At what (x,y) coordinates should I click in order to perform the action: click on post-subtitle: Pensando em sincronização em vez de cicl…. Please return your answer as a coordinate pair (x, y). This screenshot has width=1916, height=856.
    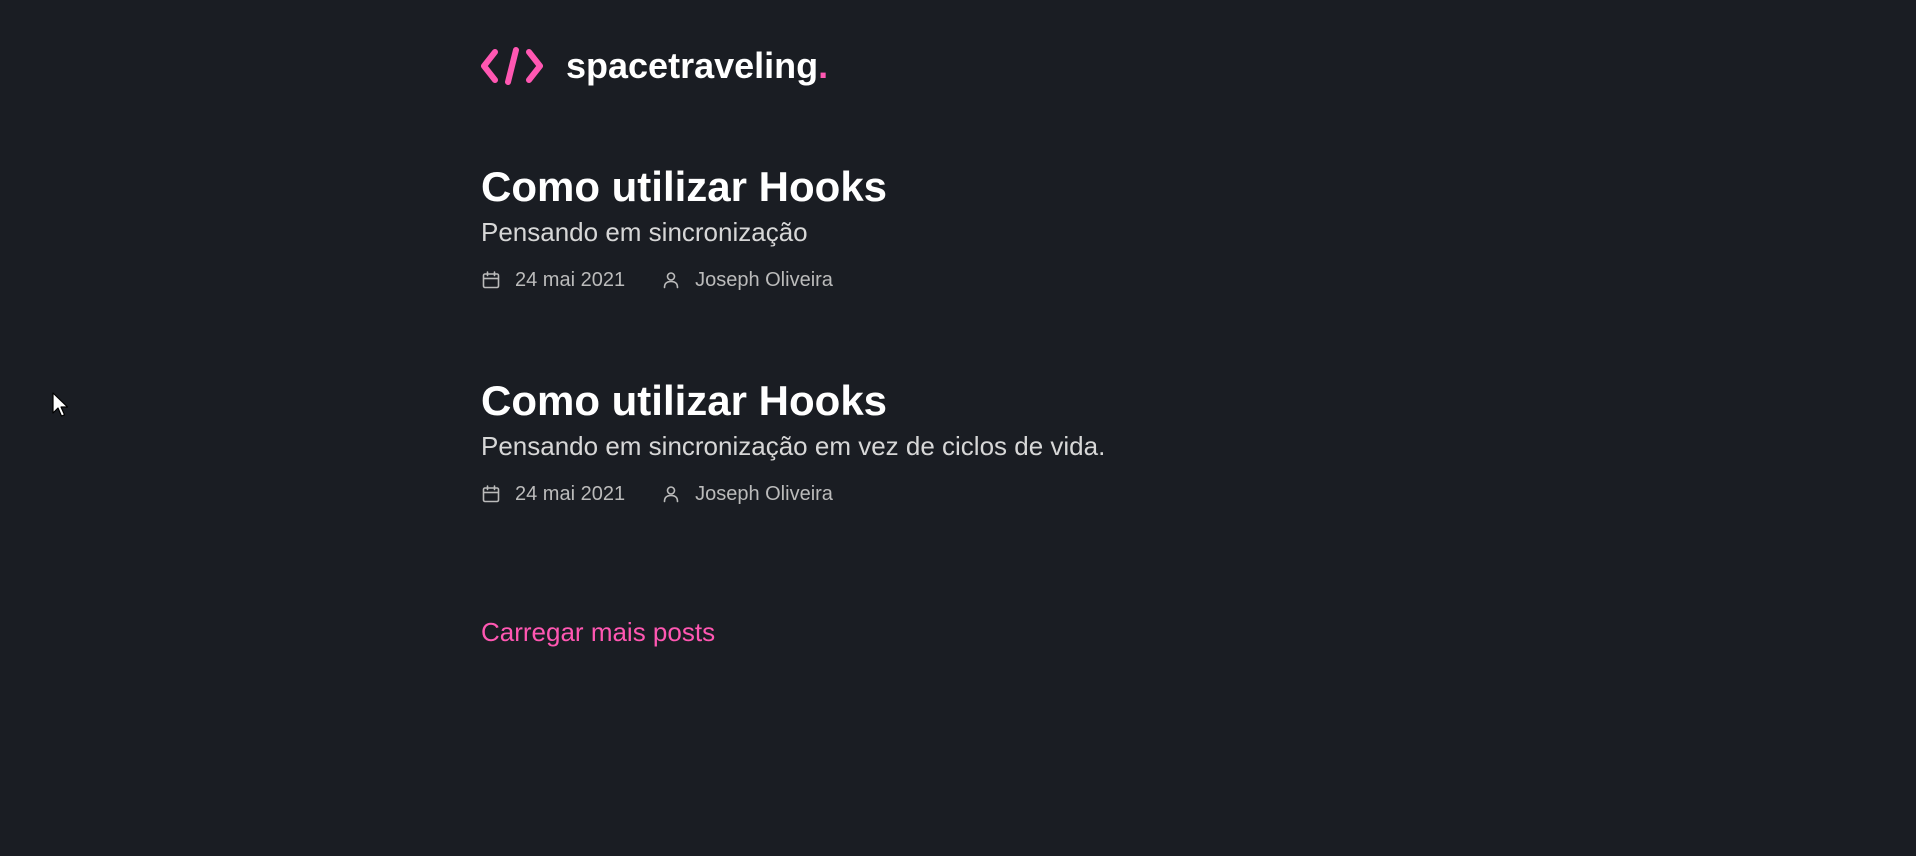
    Looking at the image, I should click on (793, 446).